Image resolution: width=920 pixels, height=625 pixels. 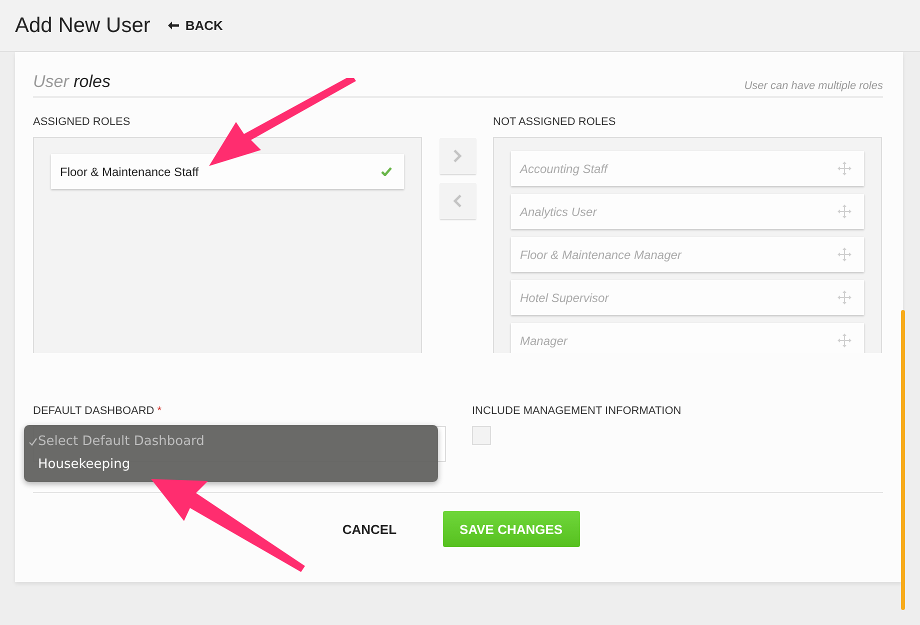 I want to click on page-title: Add New User, so click(x=82, y=26).